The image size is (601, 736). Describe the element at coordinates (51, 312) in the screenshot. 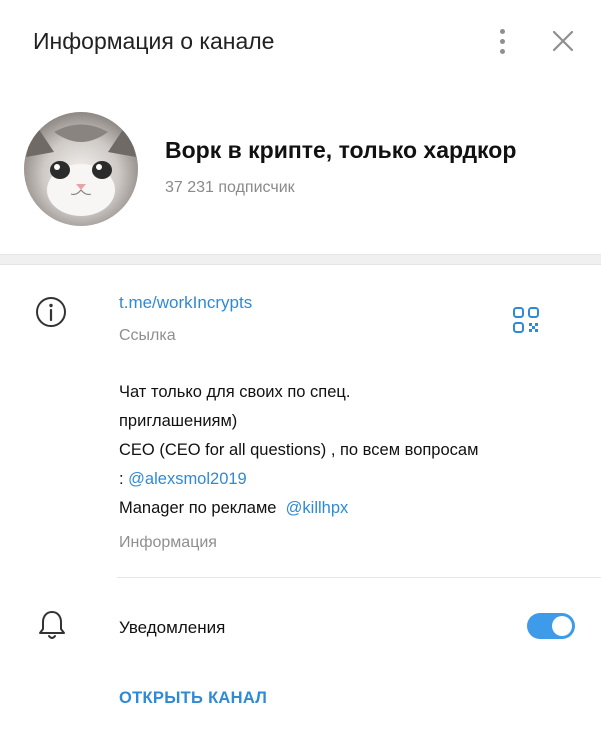

I see `info-icon` at that location.